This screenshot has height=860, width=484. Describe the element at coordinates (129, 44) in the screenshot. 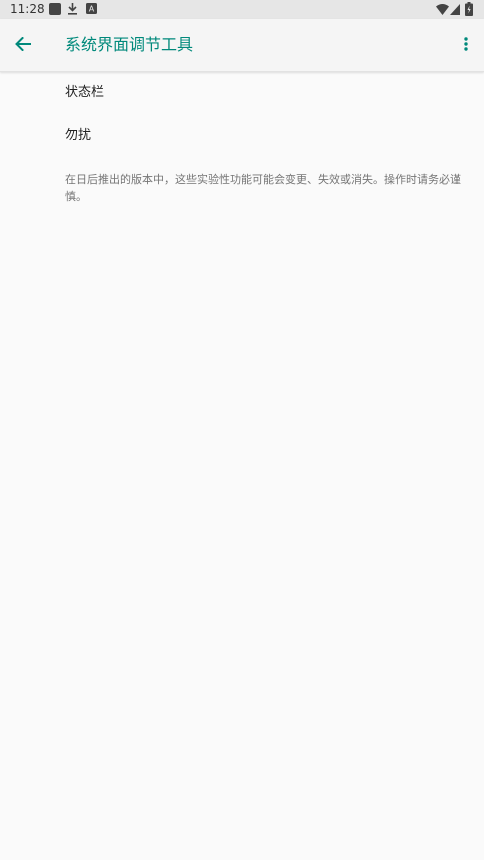

I see `page-title: 系统界面调节工具` at that location.